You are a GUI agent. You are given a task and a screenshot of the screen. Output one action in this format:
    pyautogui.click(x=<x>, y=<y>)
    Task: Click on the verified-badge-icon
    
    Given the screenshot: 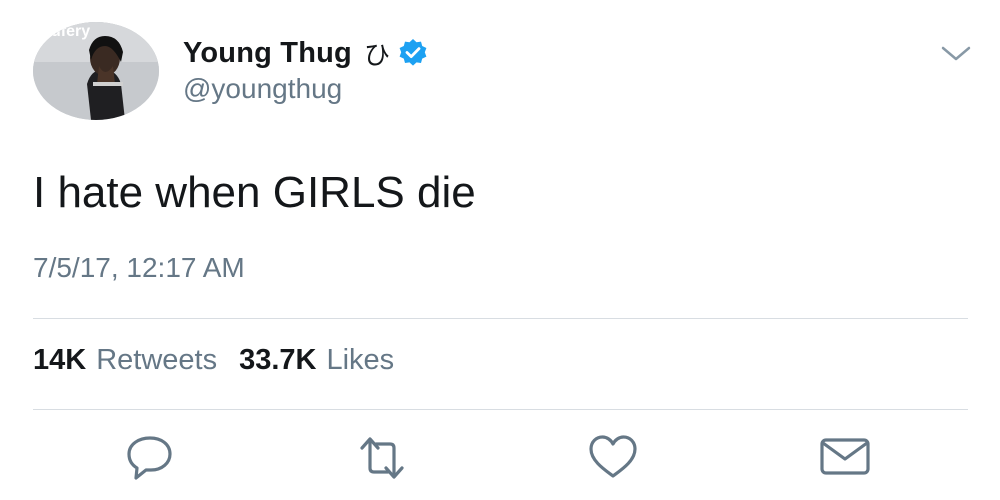 What is the action you would take?
    pyautogui.click(x=413, y=52)
    